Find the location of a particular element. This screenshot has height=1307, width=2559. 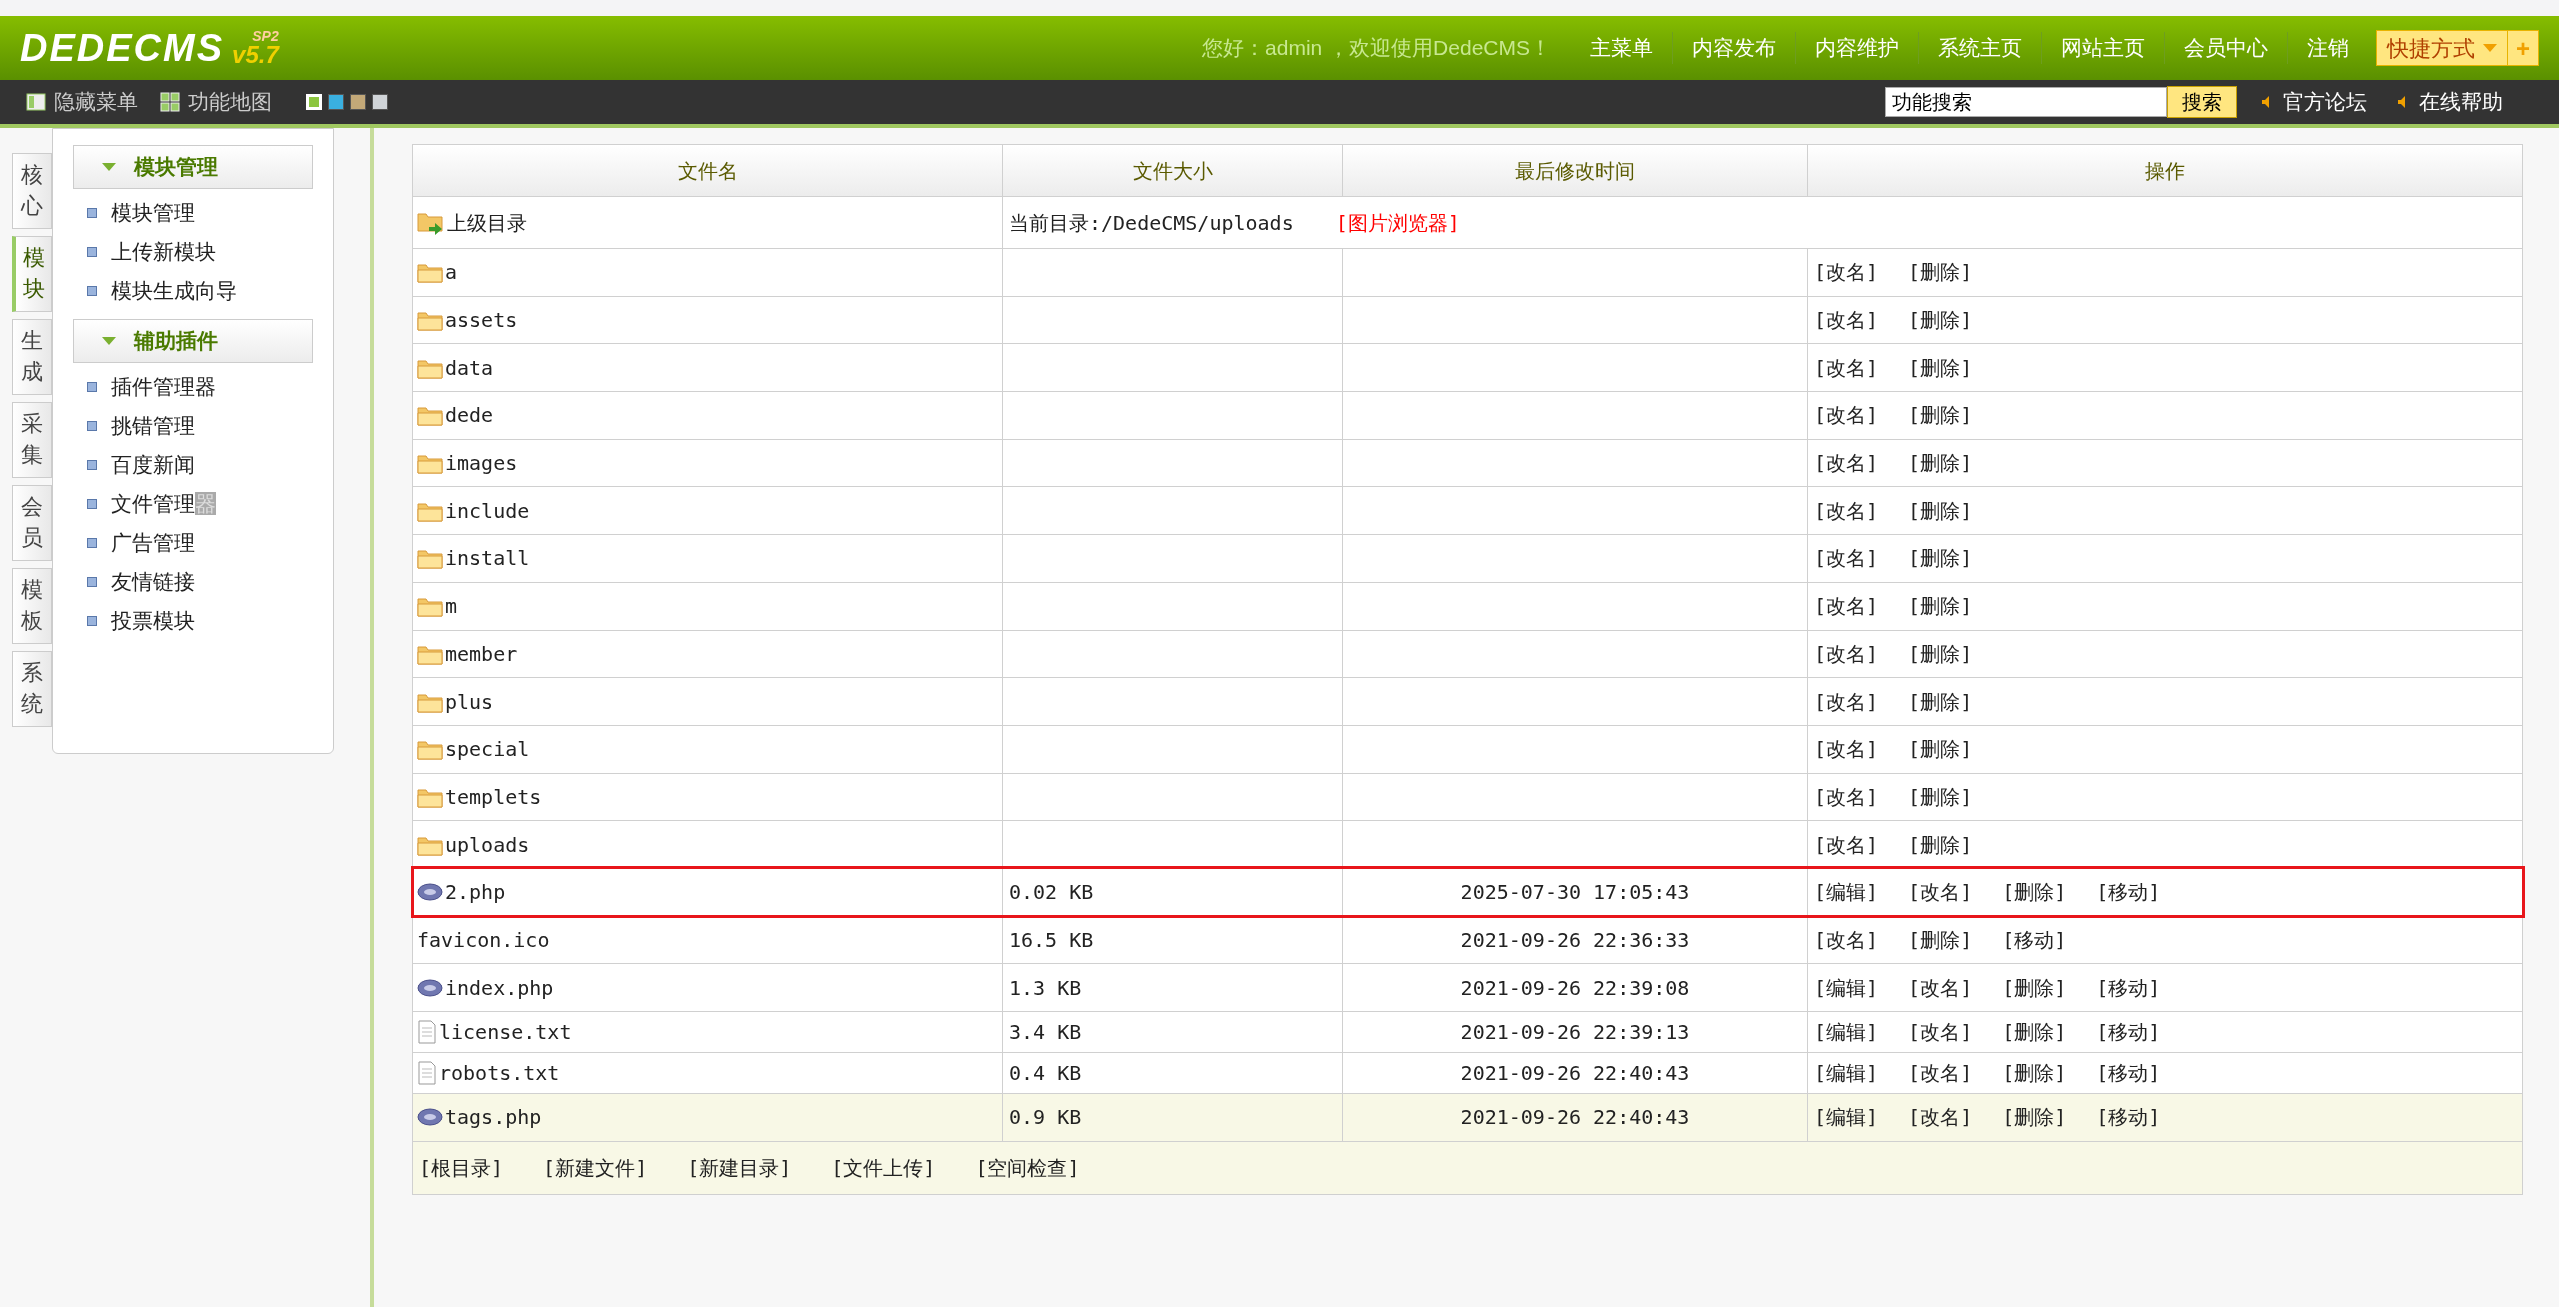

side-tab: 生成 is located at coordinates (32, 357).